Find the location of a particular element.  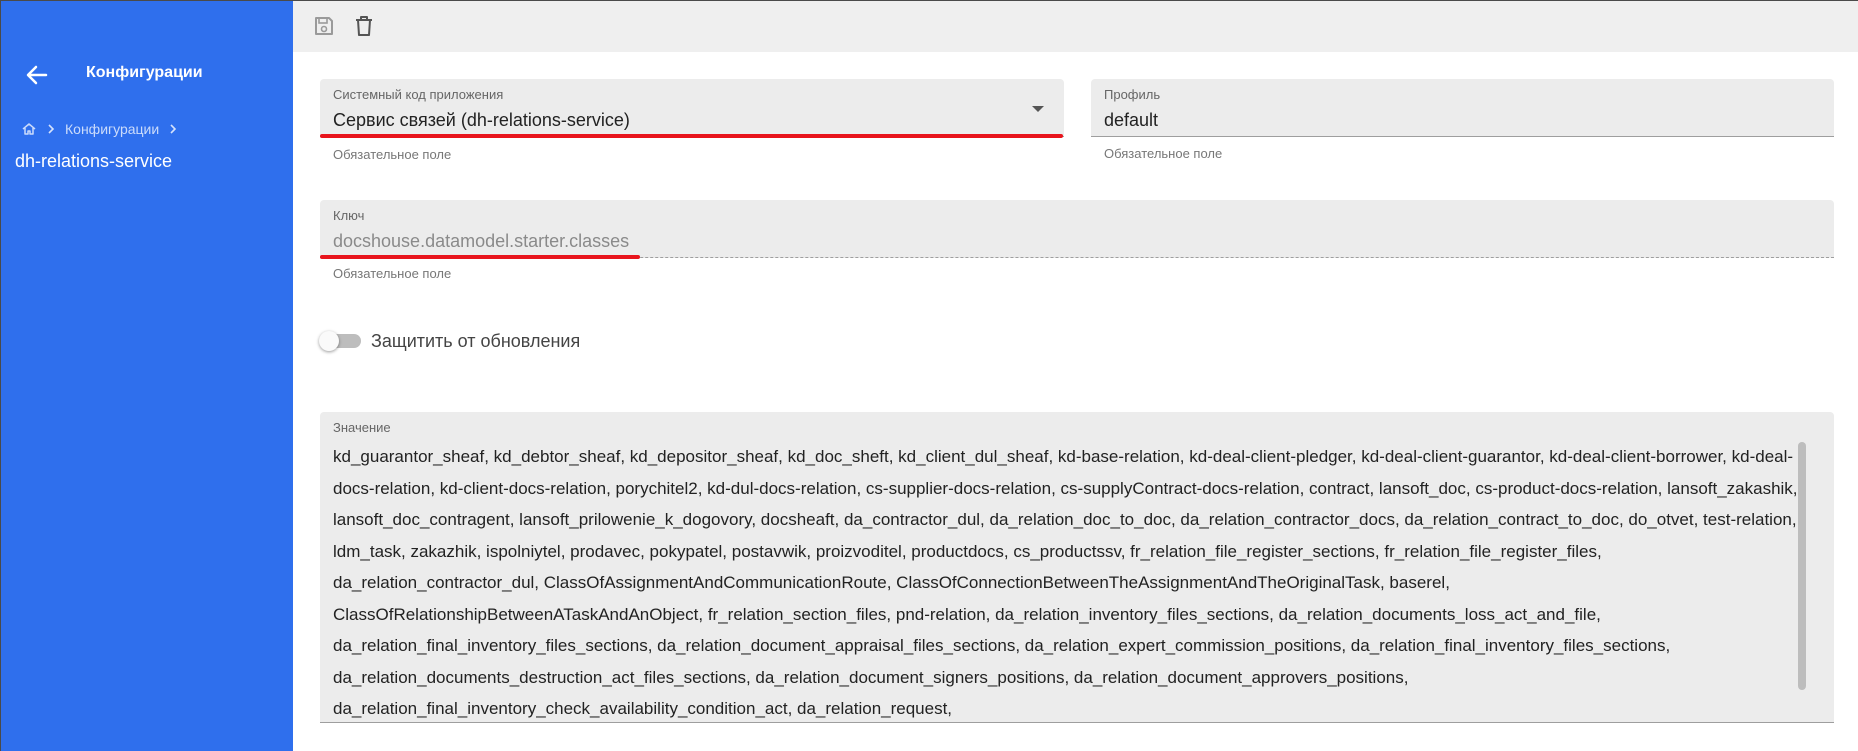

key-label: Ключ is located at coordinates (349, 215).